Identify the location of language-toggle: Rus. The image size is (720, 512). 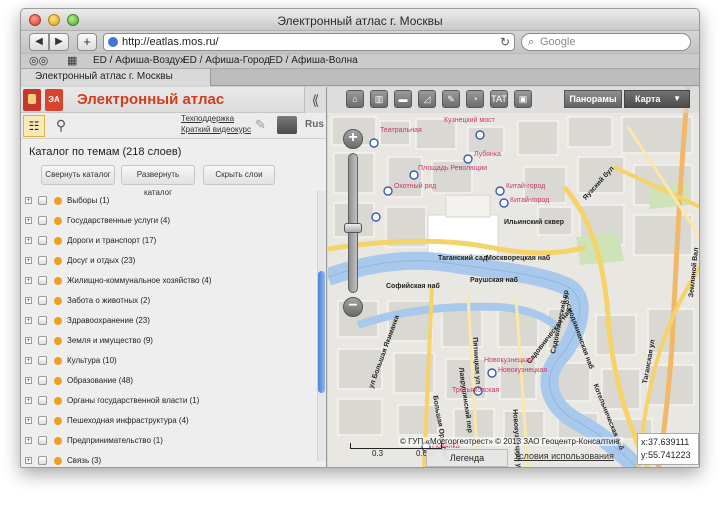
(314, 124).